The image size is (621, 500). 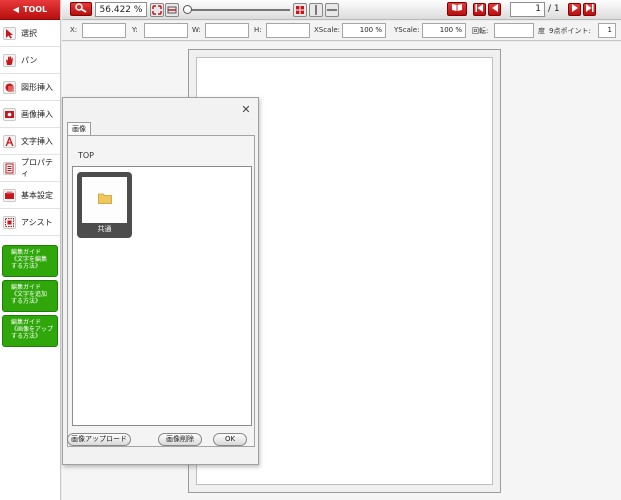 I want to click on guide-line: 《画像をアップ, so click(x=32, y=329).